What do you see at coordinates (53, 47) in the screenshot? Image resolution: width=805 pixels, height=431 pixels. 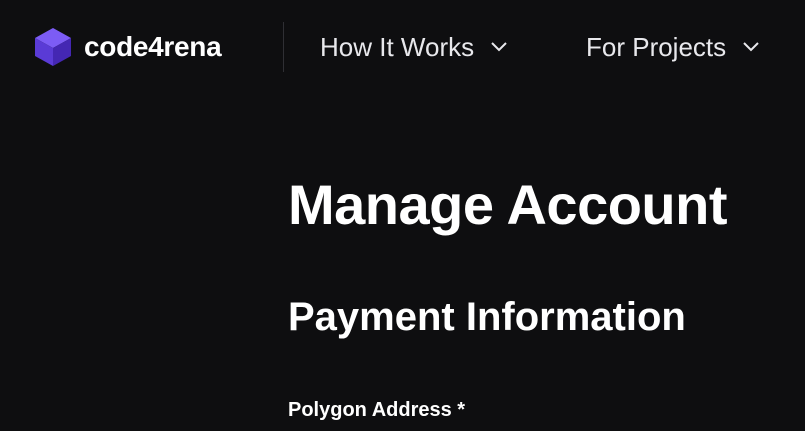 I see `cube-logo-icon` at bounding box center [53, 47].